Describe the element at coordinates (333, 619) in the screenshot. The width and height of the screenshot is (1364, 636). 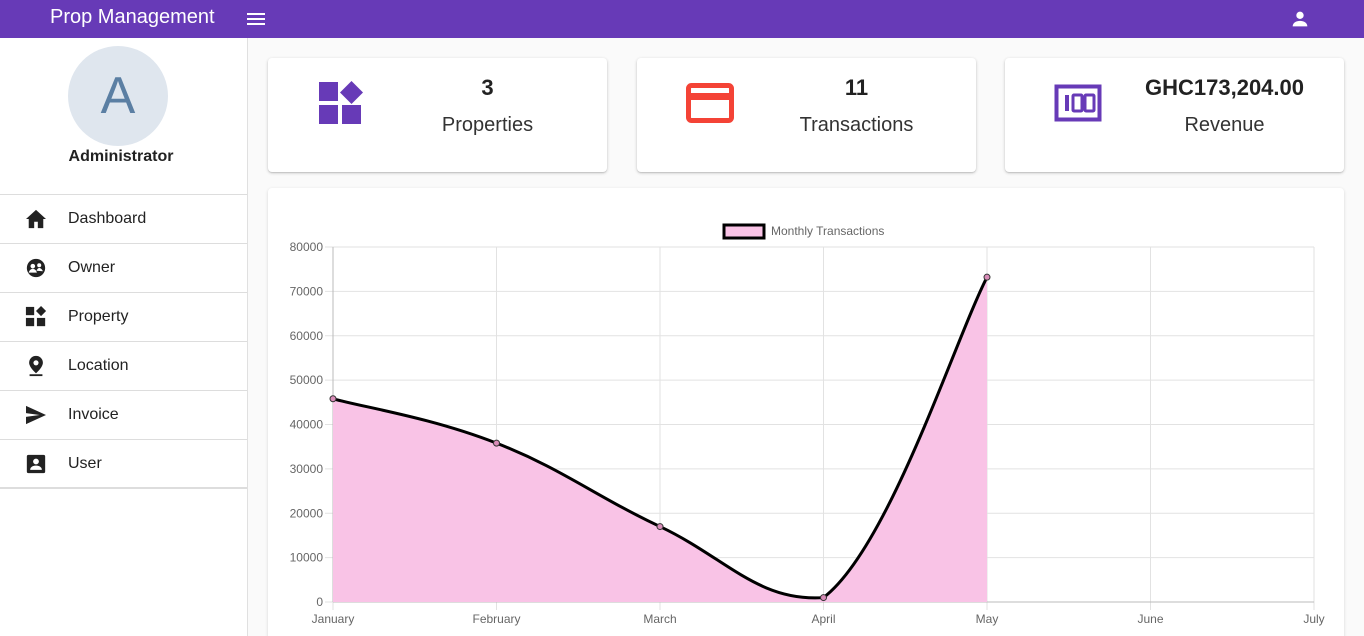
I see `x-tick-label: January` at that location.